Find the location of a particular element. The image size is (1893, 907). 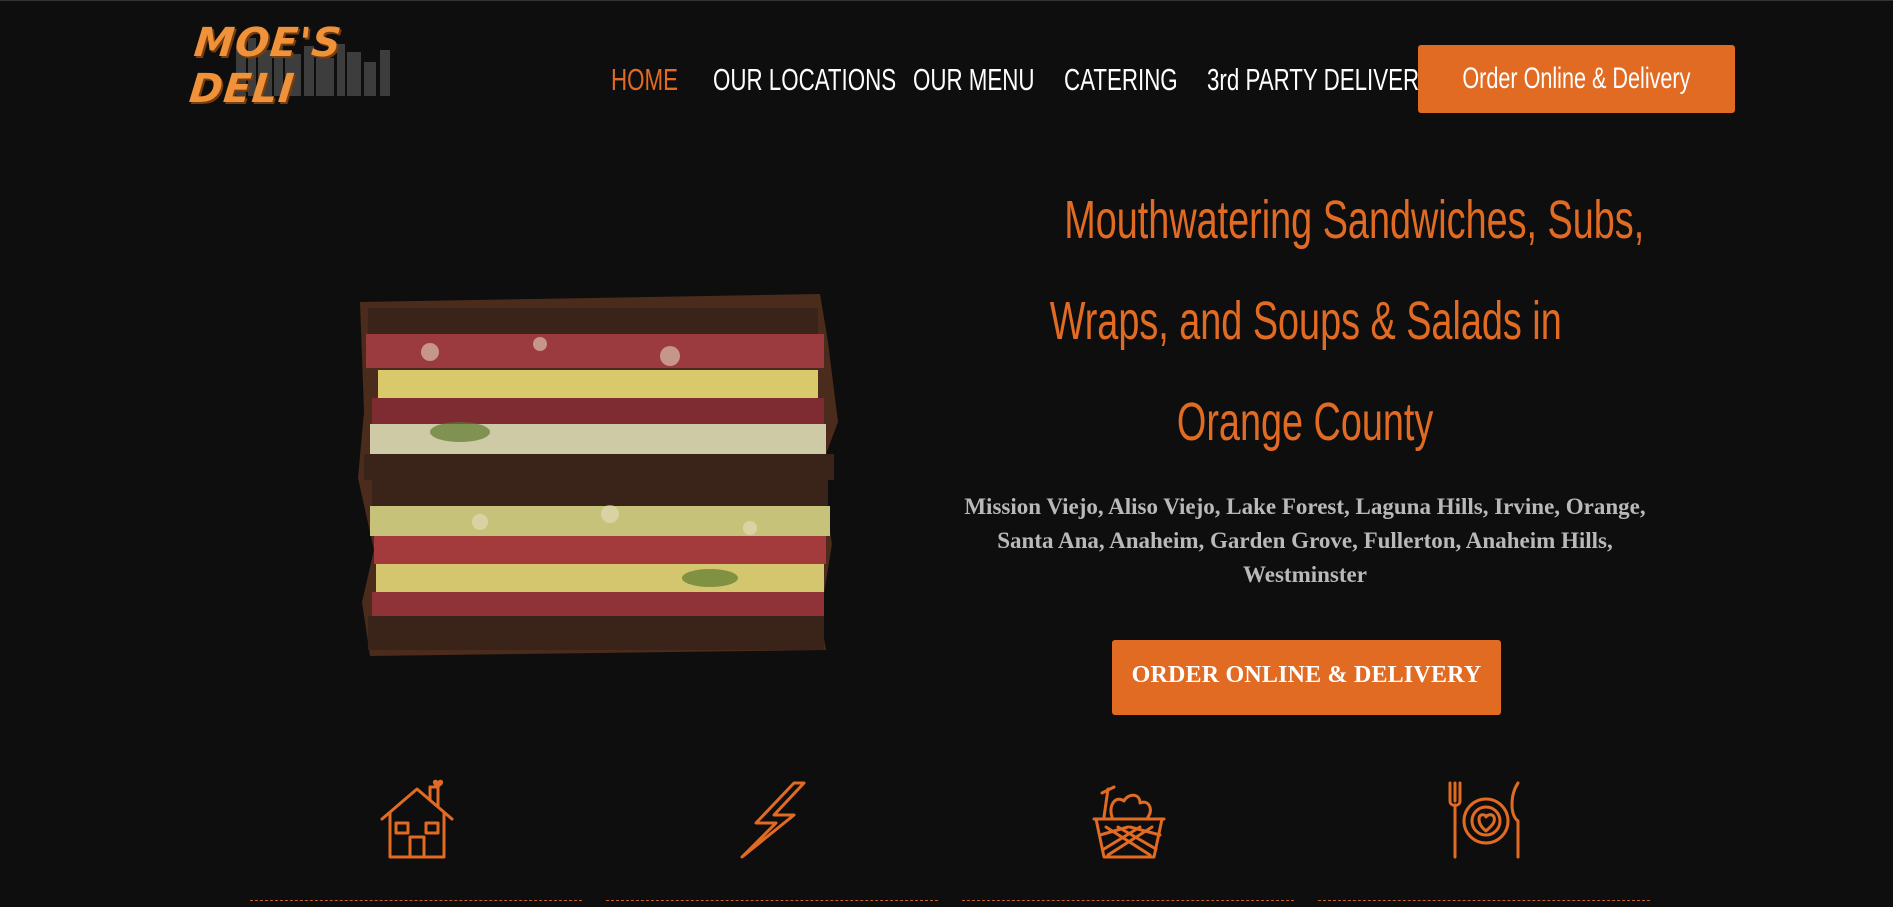

feature-fresh is located at coordinates (1128, 840).